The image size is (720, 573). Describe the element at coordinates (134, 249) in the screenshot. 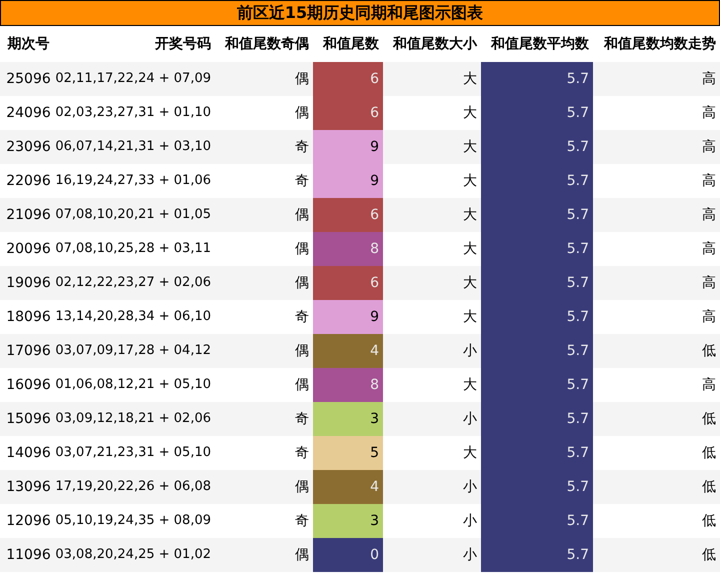

I see `table-cell-text: 07,08,10,25,28 + 03,11` at that location.